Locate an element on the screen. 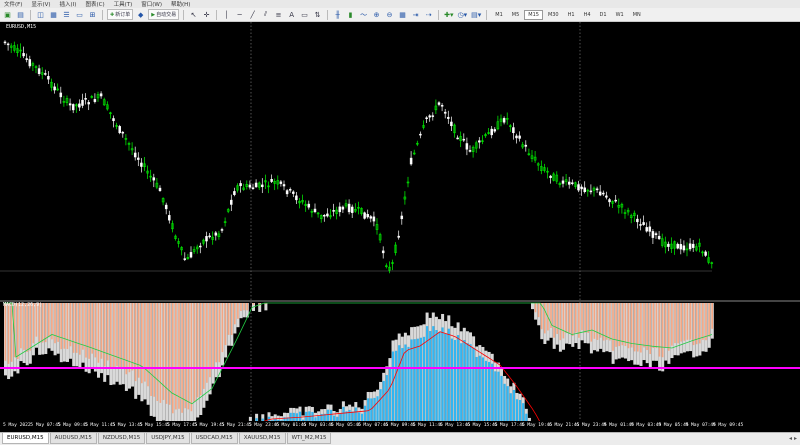 The height and width of the screenshot is (445, 800). timeframe-h4: H4 is located at coordinates (587, 15).